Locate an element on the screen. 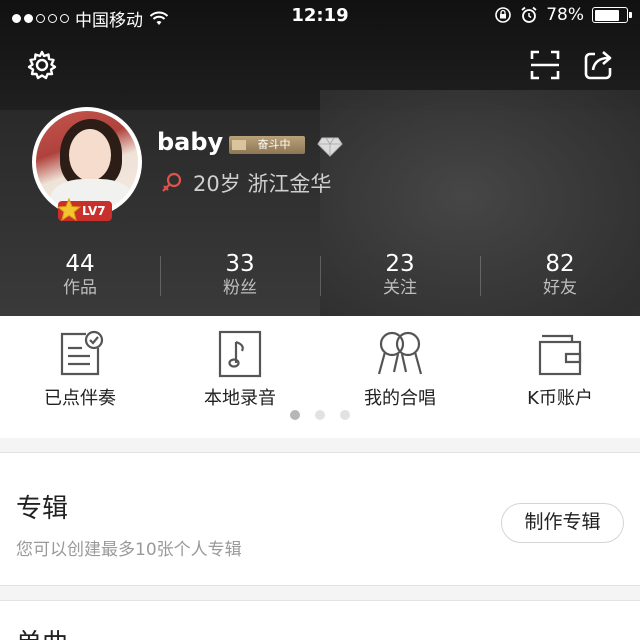  action-label: 已点伴奏 is located at coordinates (80, 398).